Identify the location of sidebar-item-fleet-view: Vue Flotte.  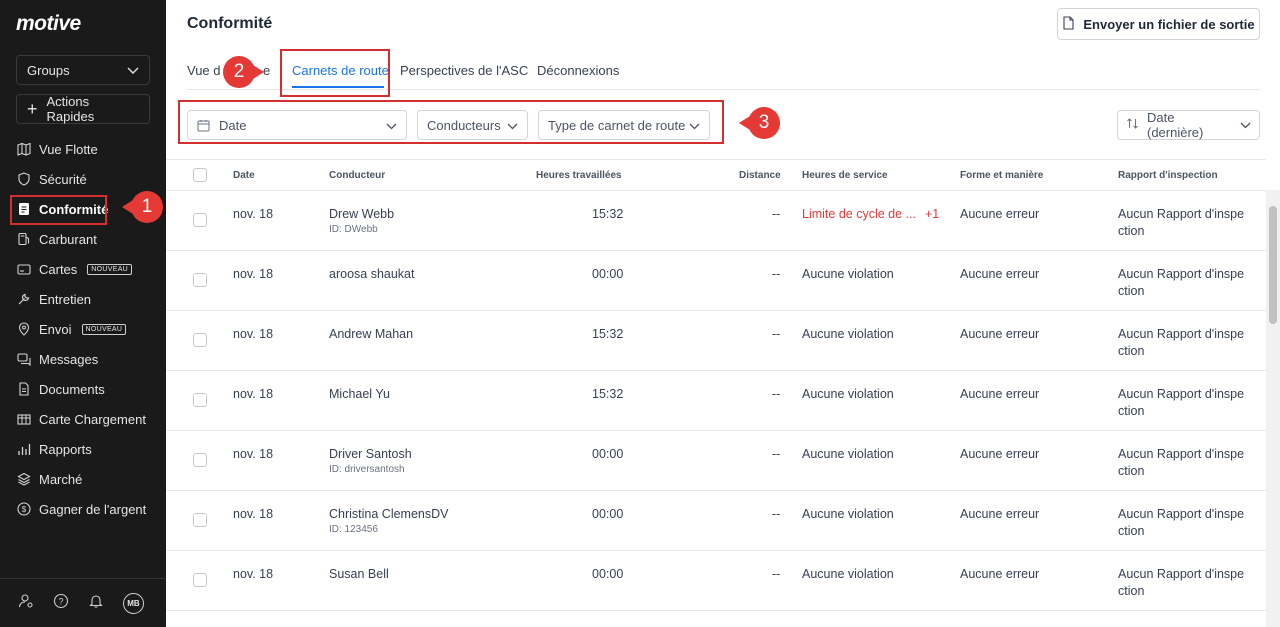
(83, 149).